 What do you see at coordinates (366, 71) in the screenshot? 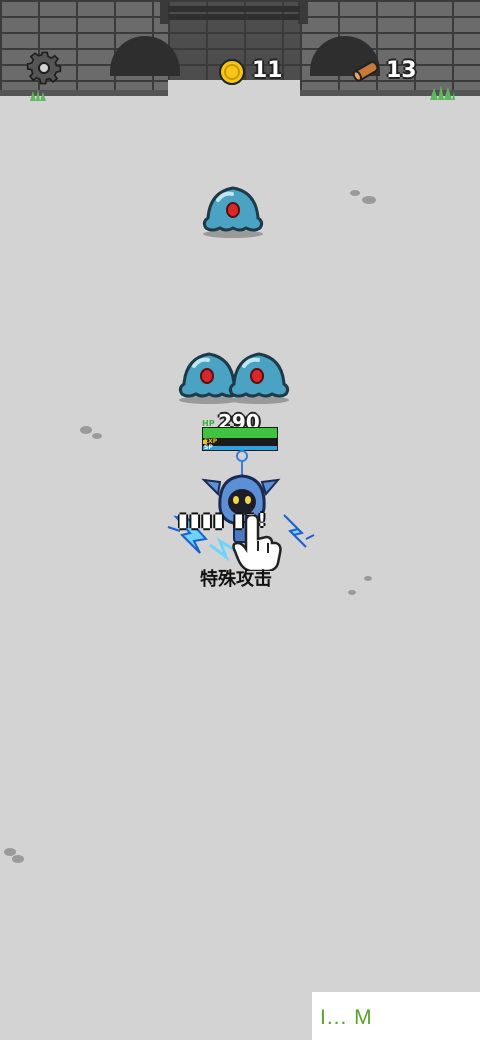
I see `log-icon` at bounding box center [366, 71].